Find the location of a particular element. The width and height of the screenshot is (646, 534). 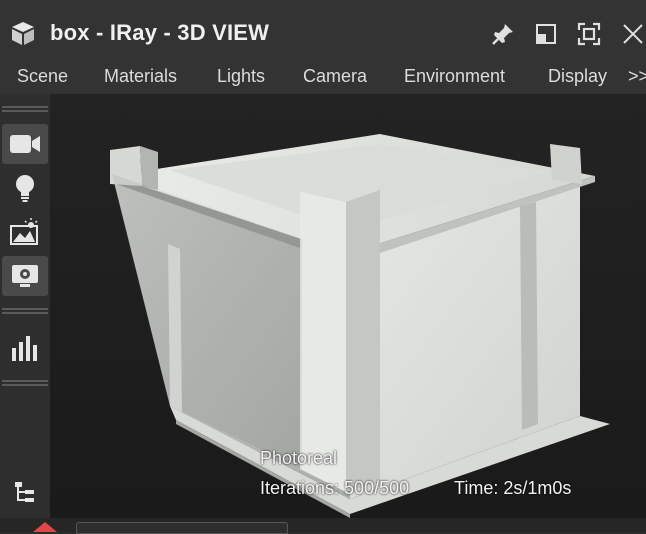

scene-tree-button is located at coordinates (25, 492).